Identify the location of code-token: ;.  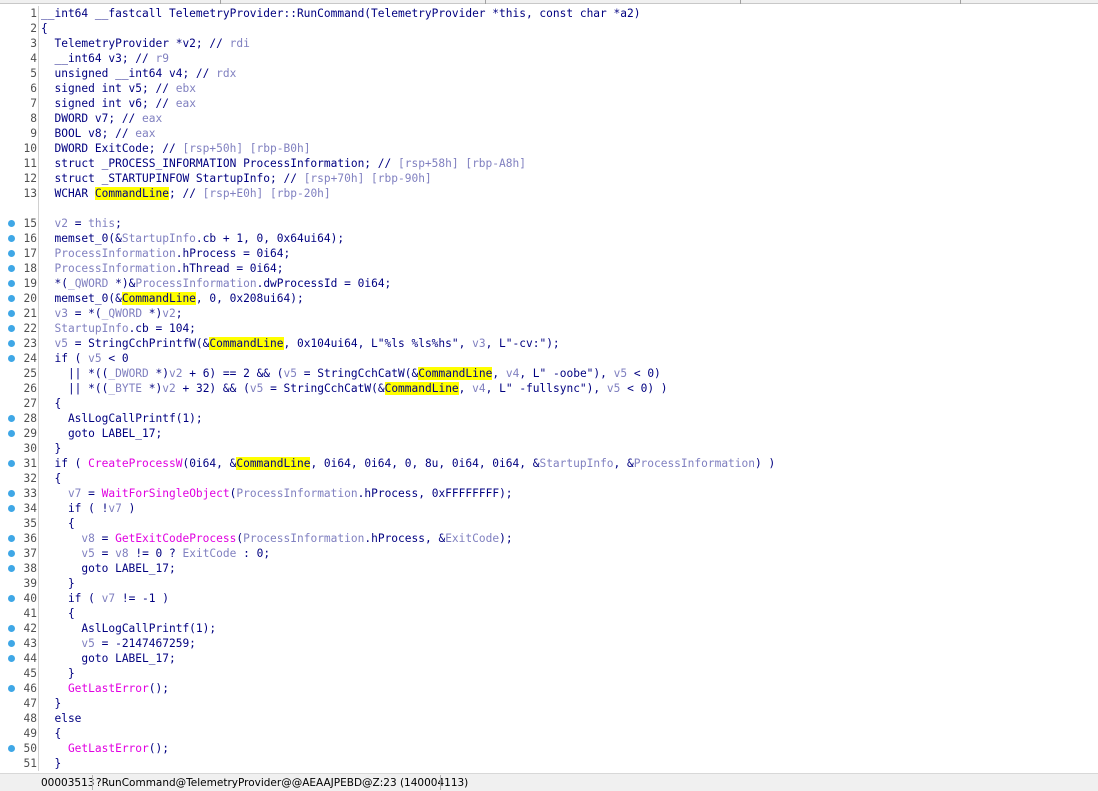
(118, 223).